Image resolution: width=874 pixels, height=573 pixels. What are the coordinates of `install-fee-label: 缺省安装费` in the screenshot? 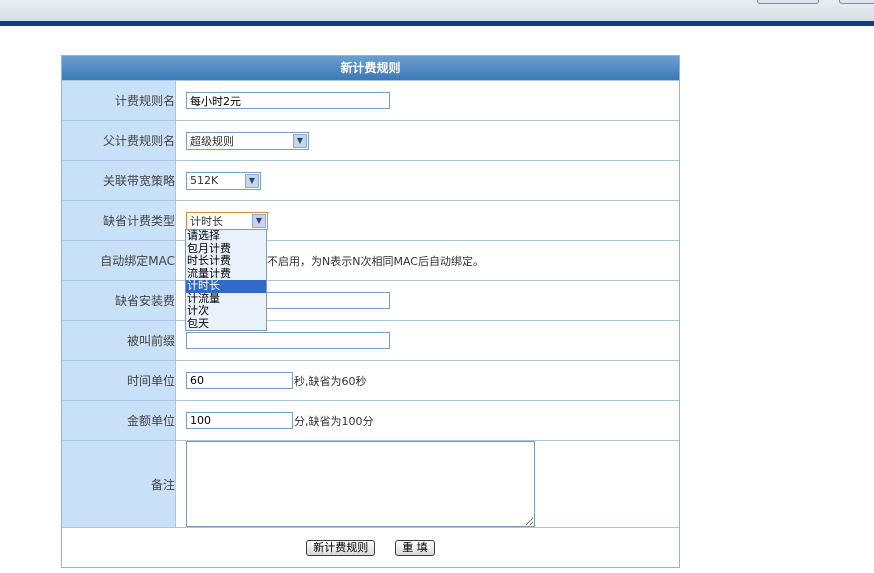 It's located at (119, 300).